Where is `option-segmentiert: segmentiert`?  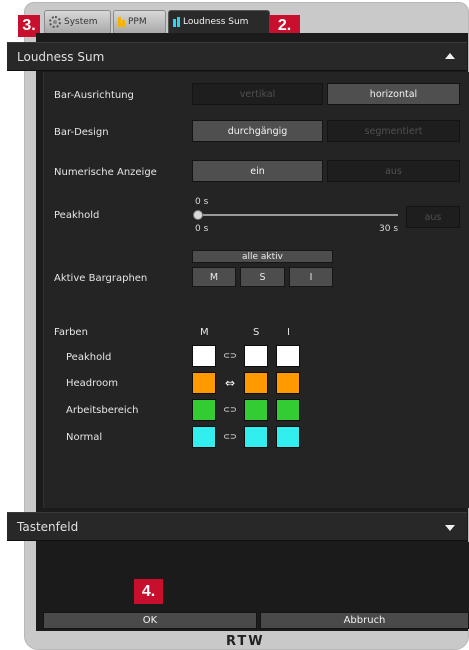
option-segmentiert: segmentiert is located at coordinates (393, 131).